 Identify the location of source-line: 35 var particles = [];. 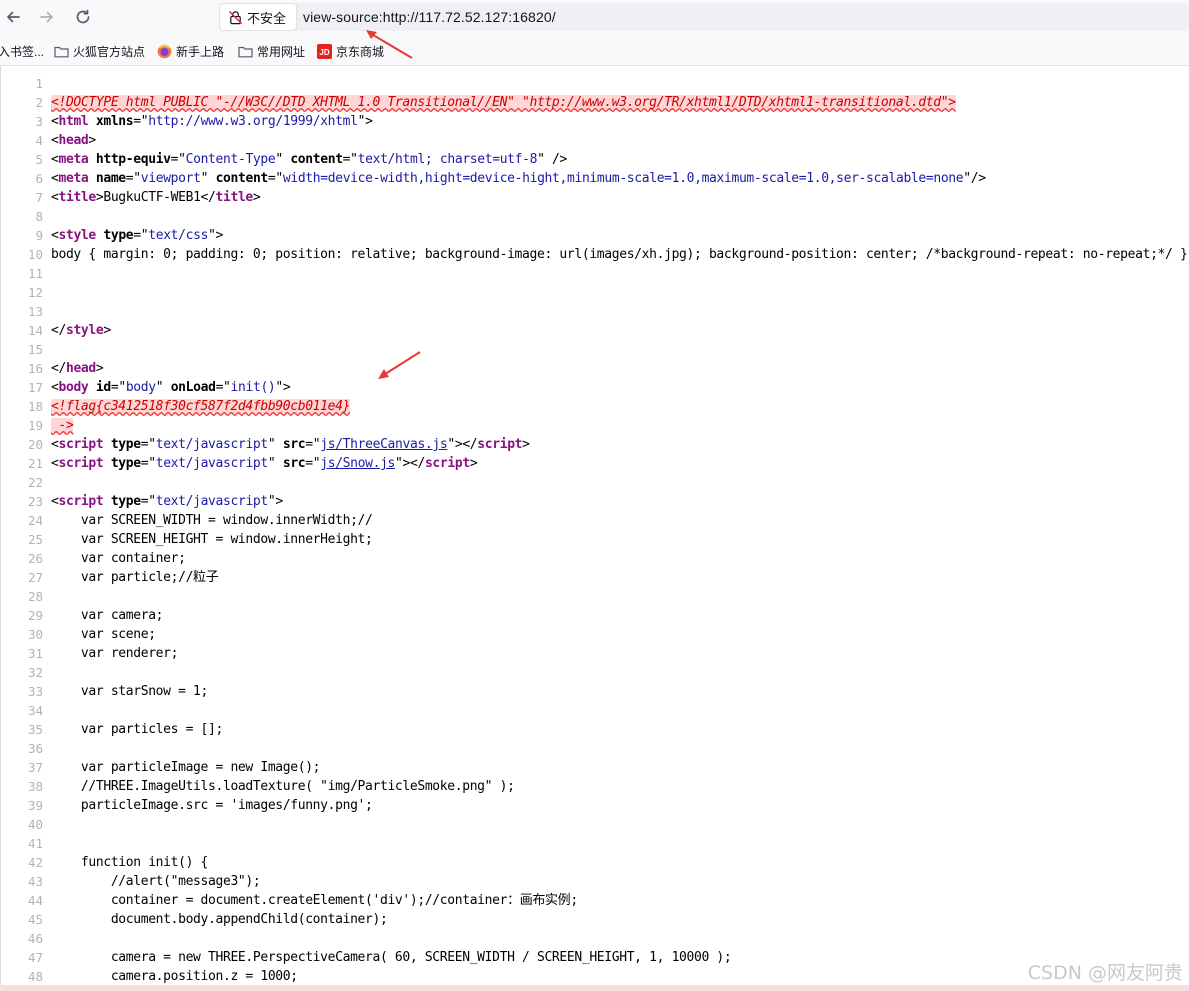
(595, 729).